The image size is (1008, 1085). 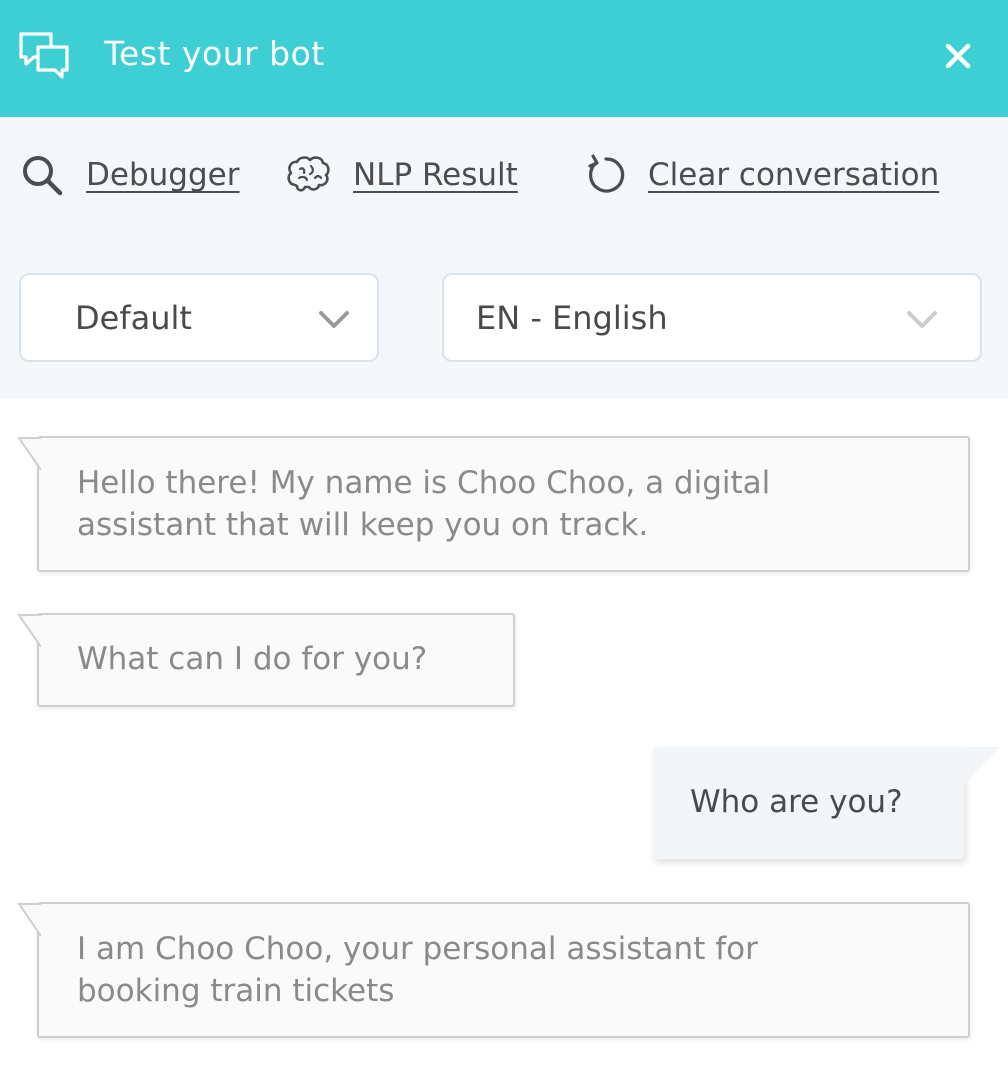 I want to click on user-message: Who are you?, so click(x=826, y=803).